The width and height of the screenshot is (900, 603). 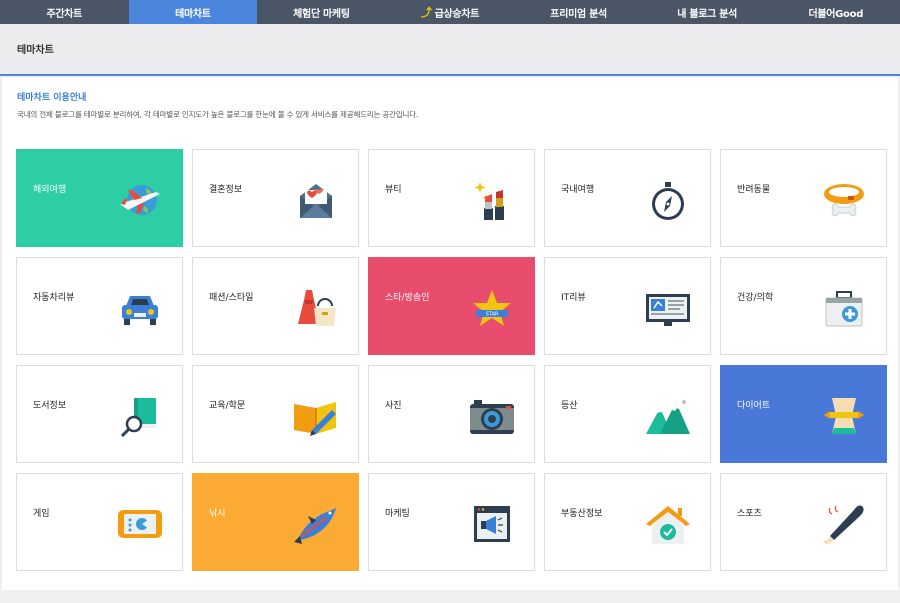 What do you see at coordinates (803, 414) in the screenshot?
I see `theme-tile-diet: 다이어트` at bounding box center [803, 414].